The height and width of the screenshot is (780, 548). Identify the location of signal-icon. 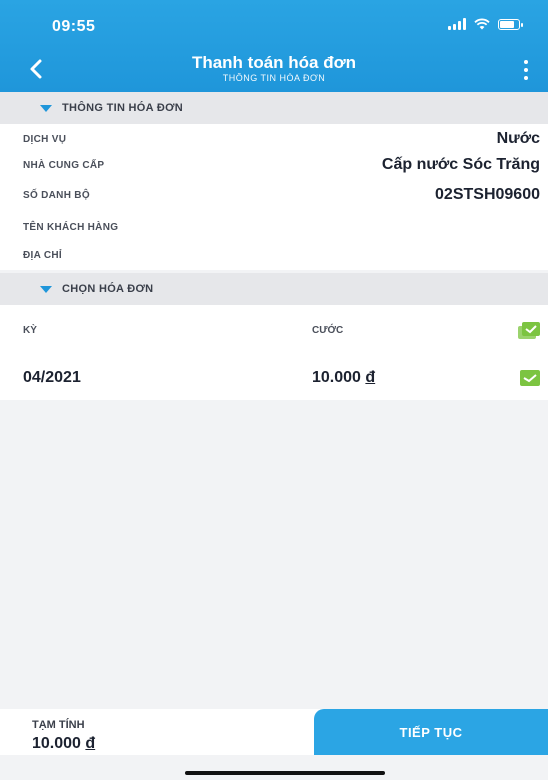
(457, 24).